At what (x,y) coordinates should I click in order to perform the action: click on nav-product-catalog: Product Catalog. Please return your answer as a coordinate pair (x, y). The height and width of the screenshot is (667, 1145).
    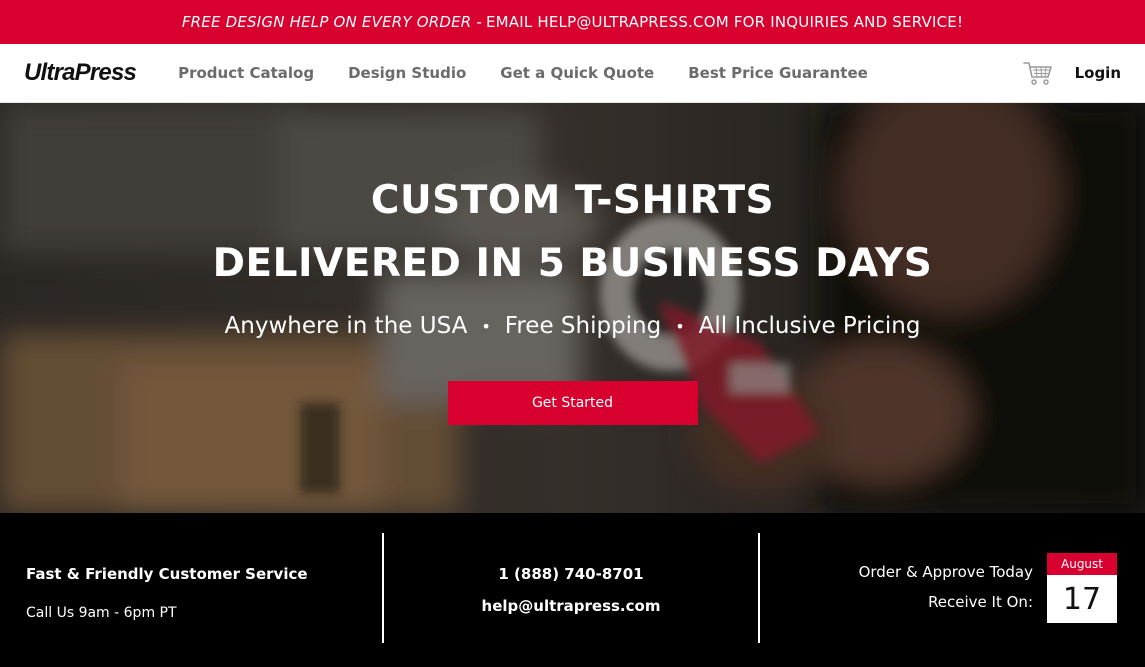
    Looking at the image, I should click on (246, 73).